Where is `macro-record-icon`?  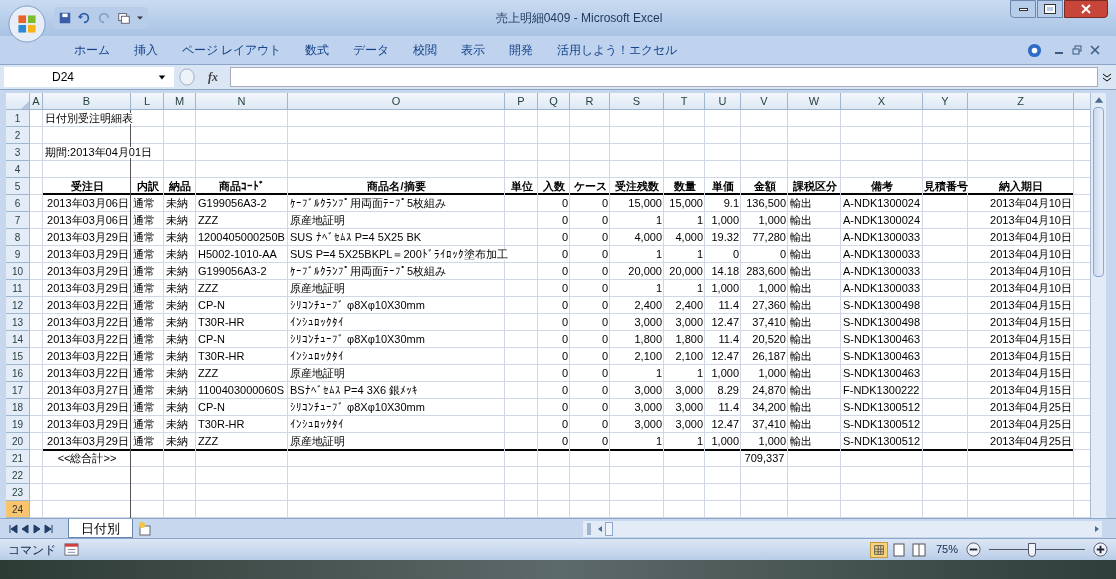 macro-record-icon is located at coordinates (71, 549).